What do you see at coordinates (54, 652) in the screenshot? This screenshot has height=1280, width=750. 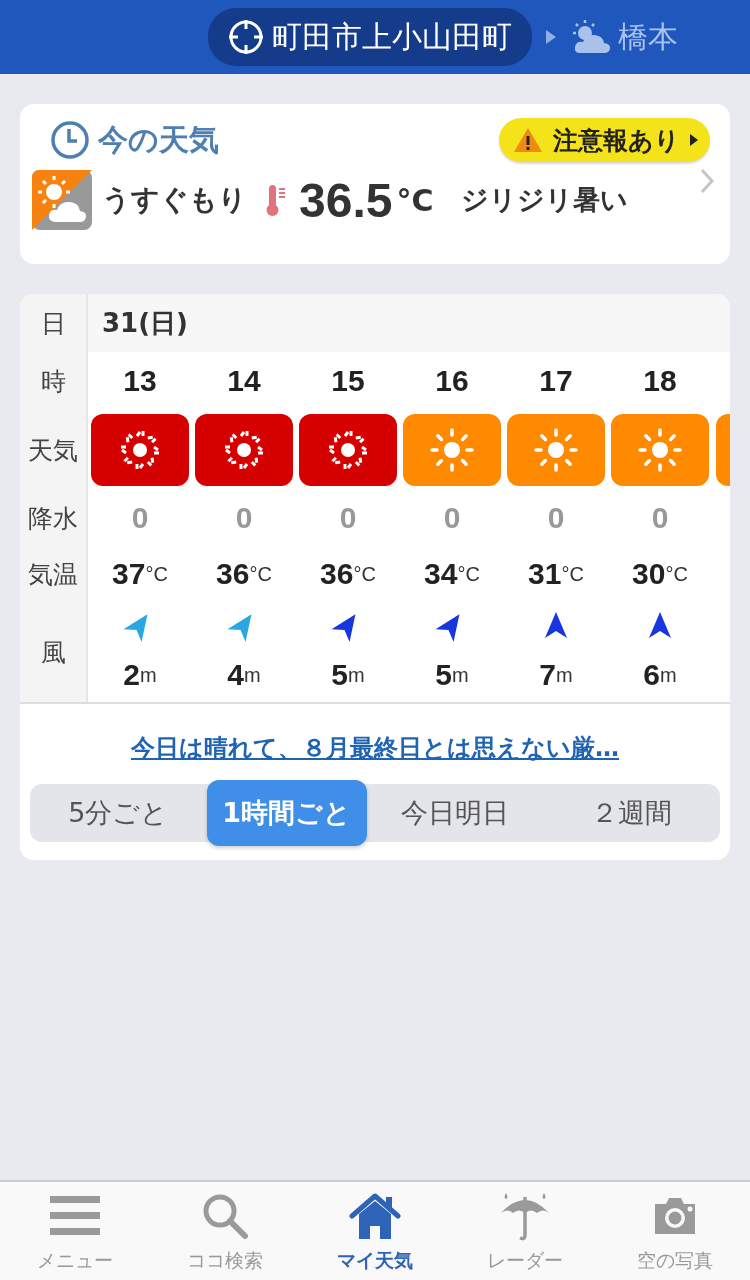 I see `row-label: 風` at bounding box center [54, 652].